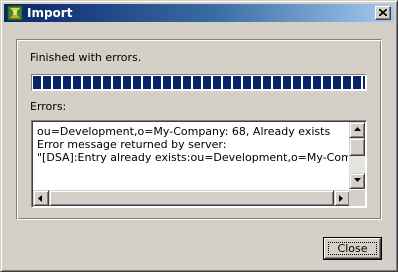  Describe the element at coordinates (357, 147) in the screenshot. I see `vertical-scroll-thumb` at that location.